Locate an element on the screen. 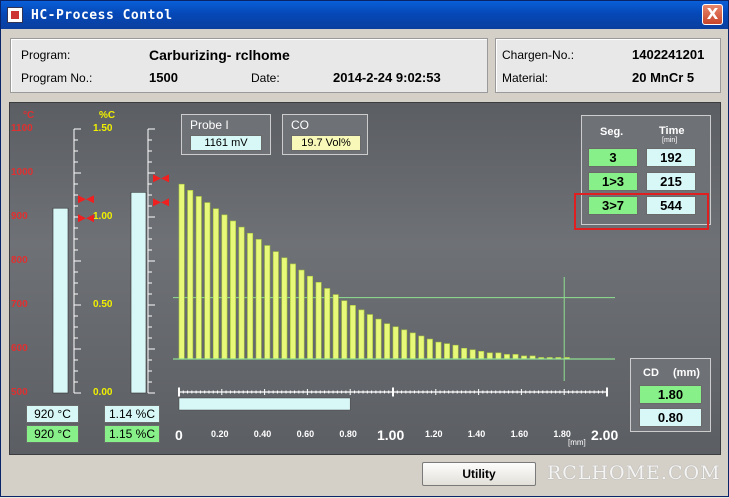 The width and height of the screenshot is (729, 498). carbon-scale-tick-label: 1.50 is located at coordinates (103, 128).